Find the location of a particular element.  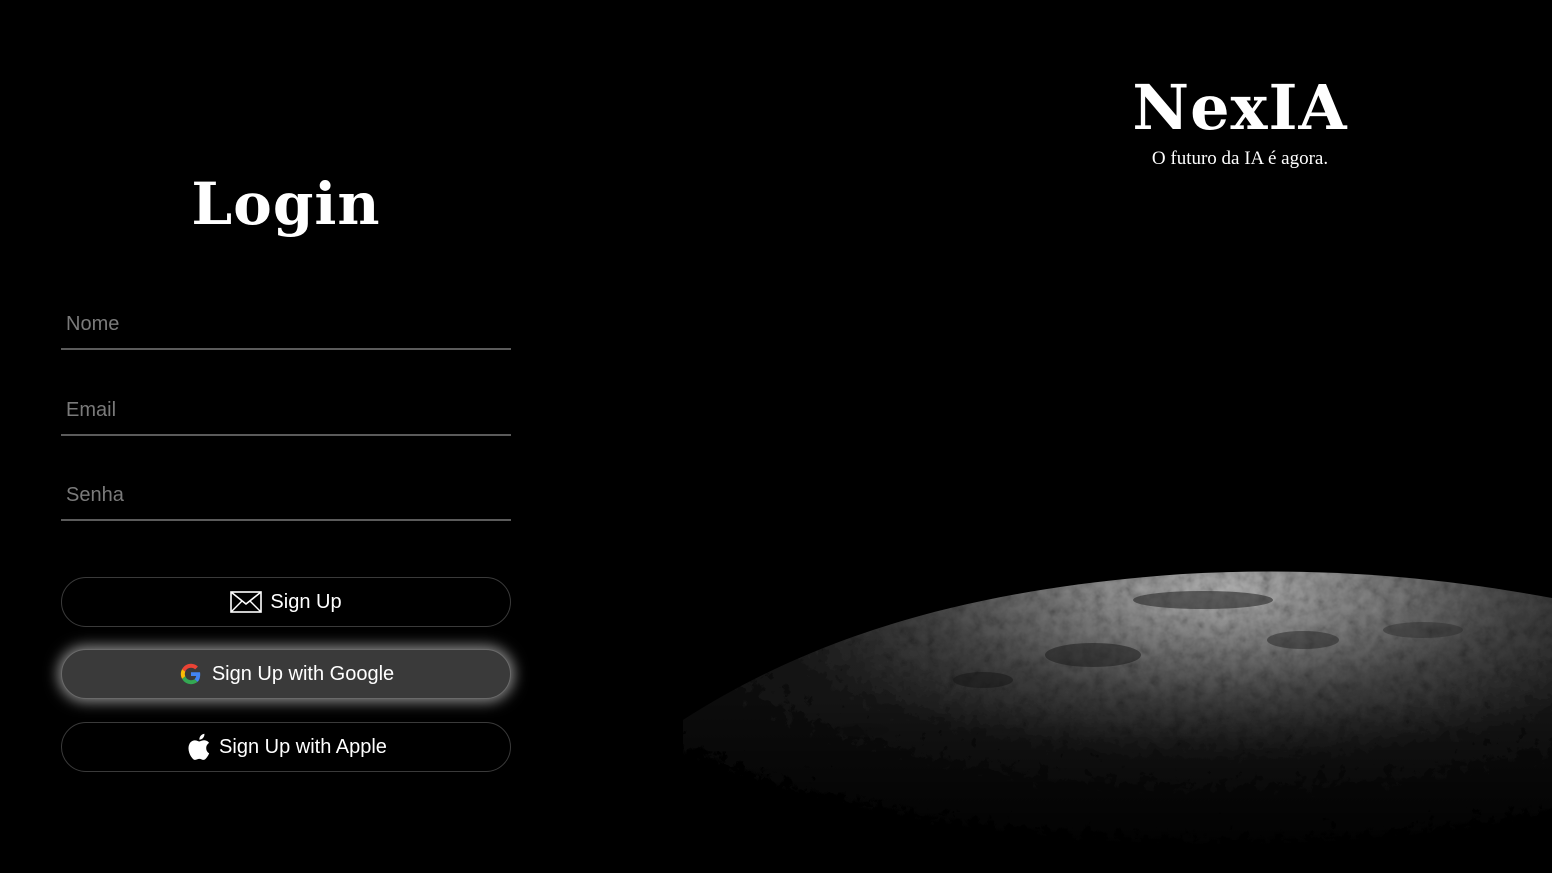

sign-up-button: Sign Up is located at coordinates (286, 602).